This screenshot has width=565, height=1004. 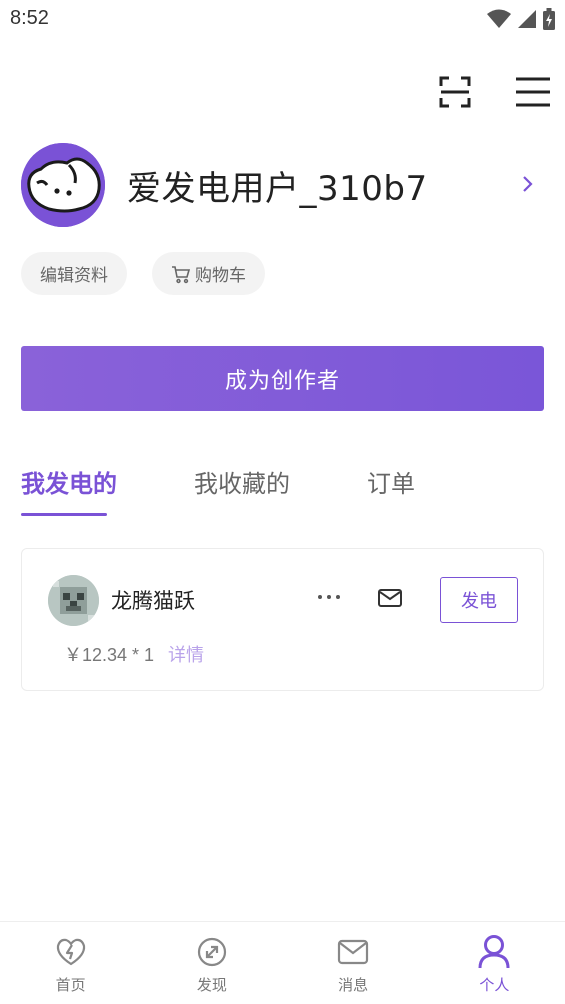 What do you see at coordinates (494, 952) in the screenshot?
I see `person-icon` at bounding box center [494, 952].